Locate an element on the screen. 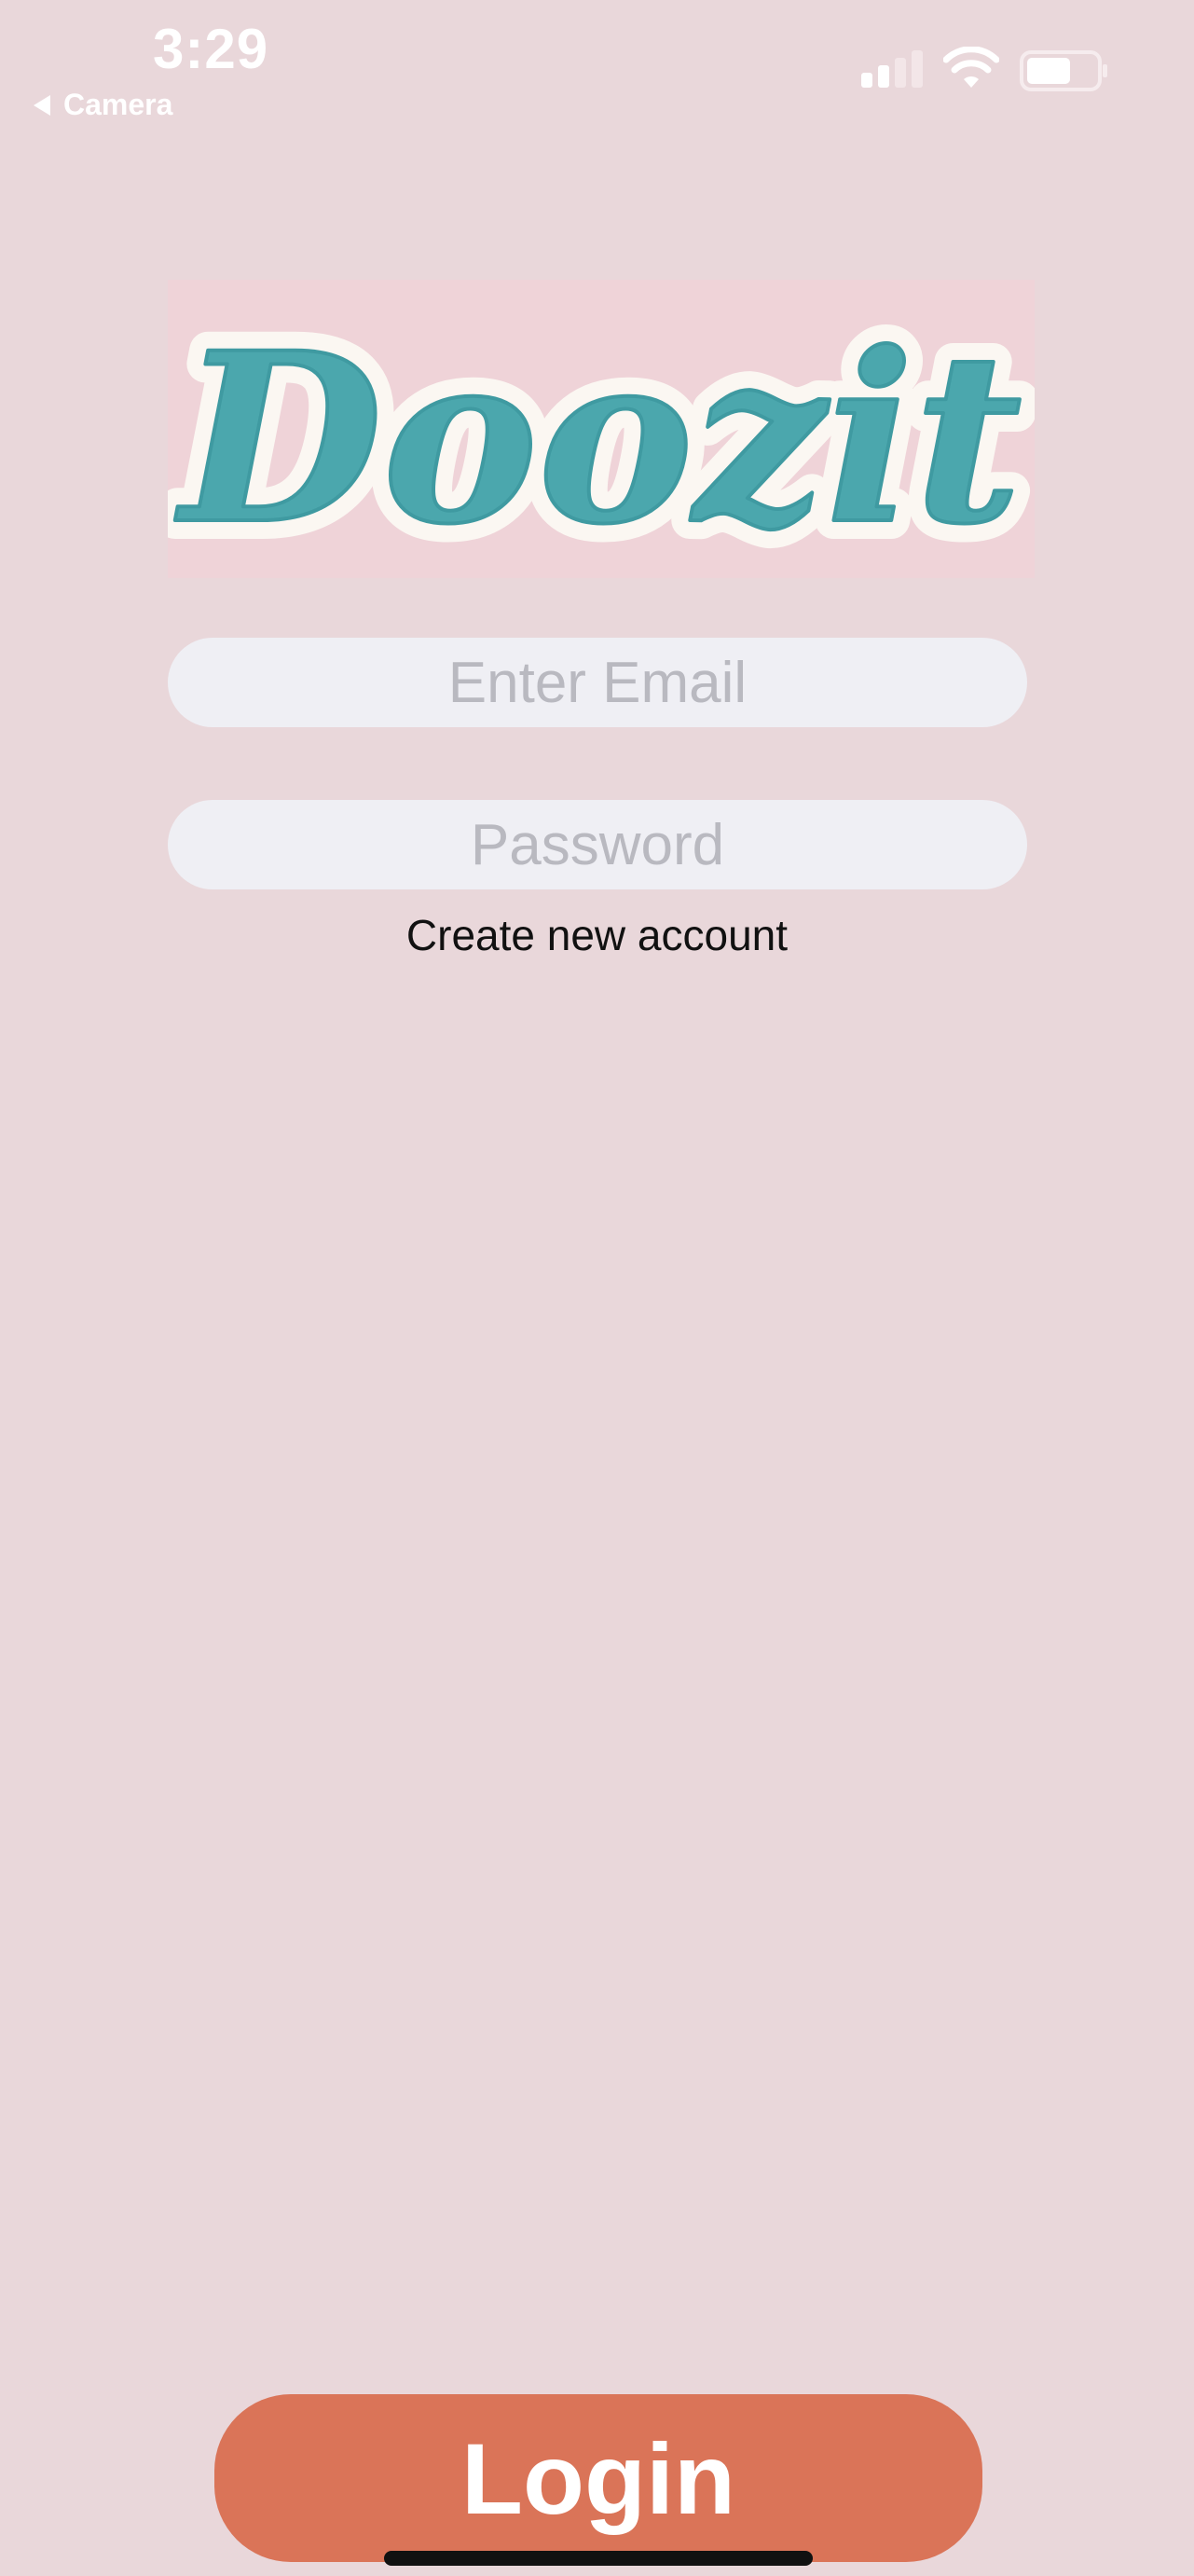  back-to-camera-link: Camera is located at coordinates (103, 105).